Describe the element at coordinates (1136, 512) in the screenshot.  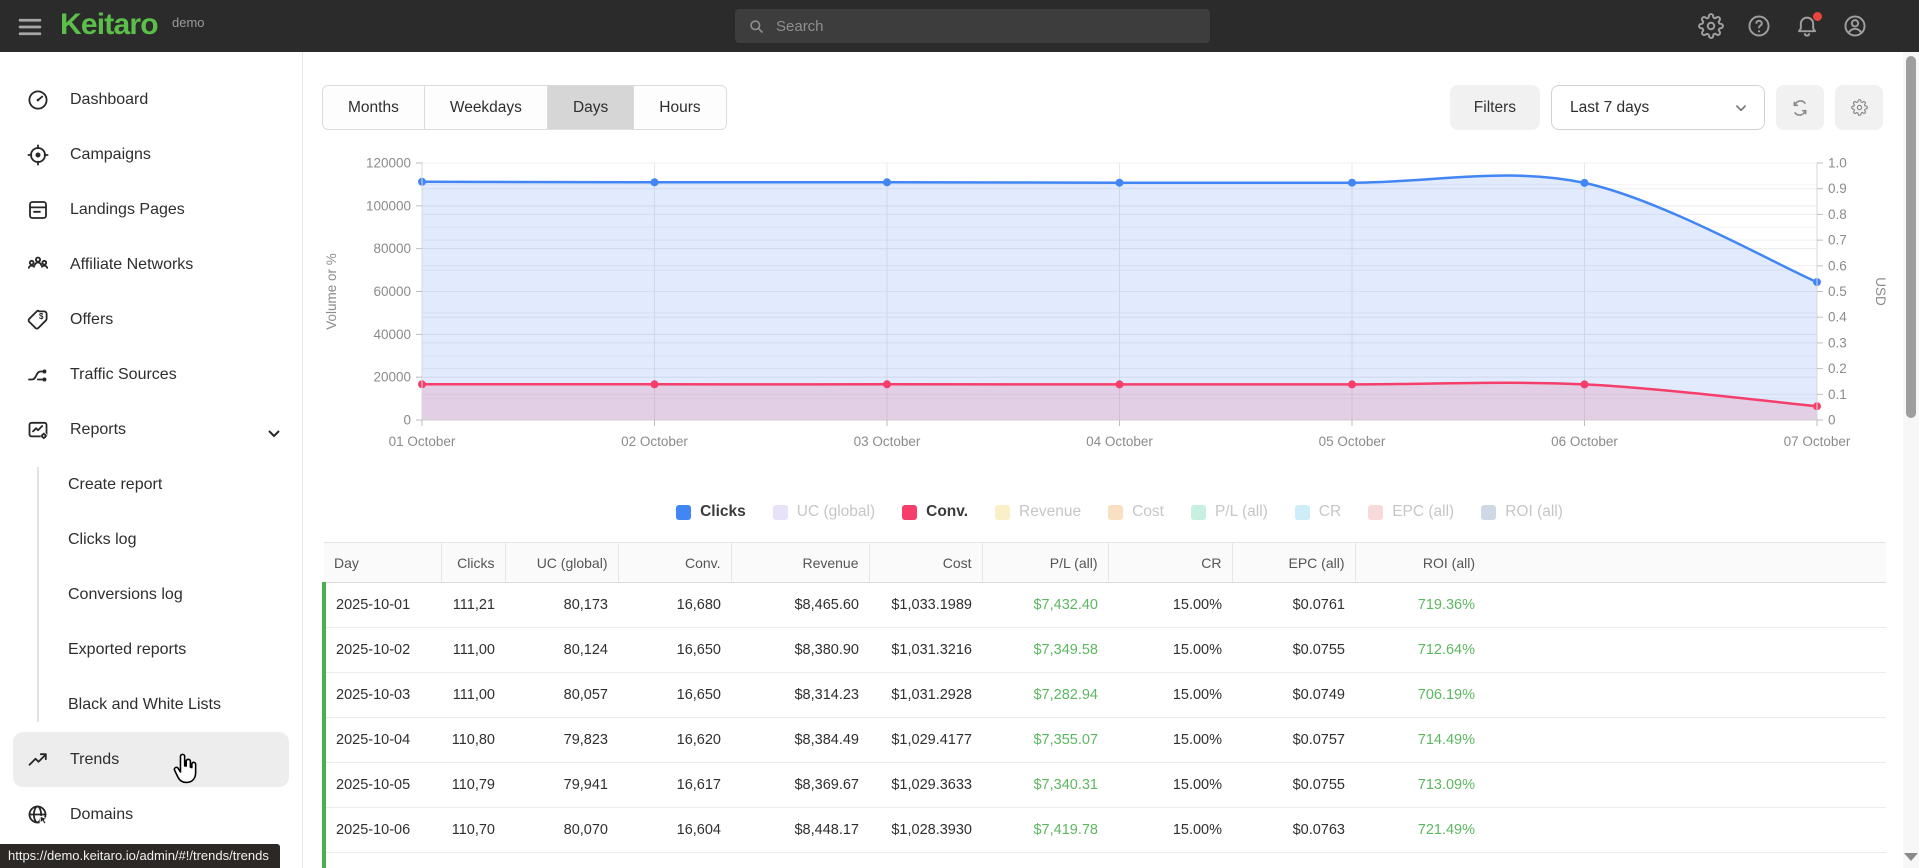
I see `legend-item-cost: Cost` at that location.